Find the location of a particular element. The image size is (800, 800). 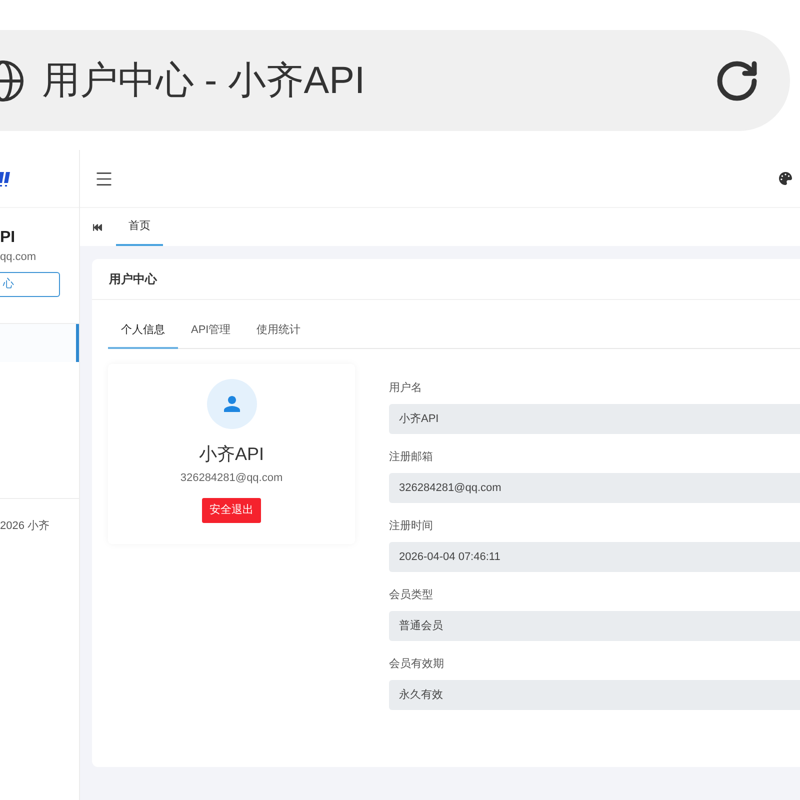

field-label: 注册时间 is located at coordinates (411, 526).